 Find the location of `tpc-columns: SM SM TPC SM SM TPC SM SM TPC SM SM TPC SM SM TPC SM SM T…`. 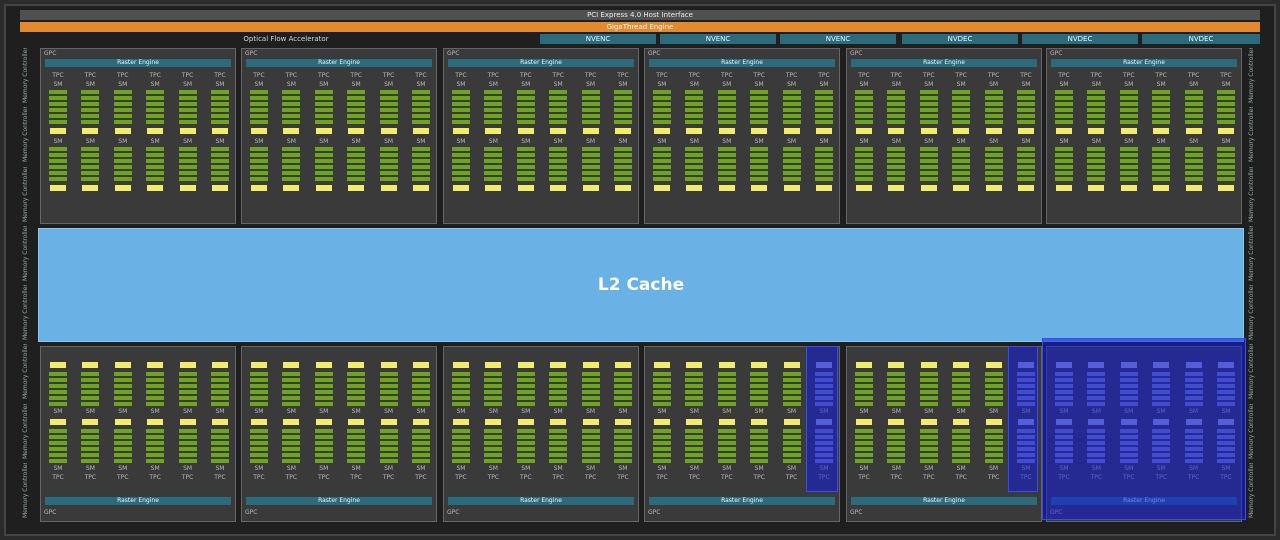

tpc-columns: SM SM TPC SM SM TPC SM SM TPC SM SM TPC SM SM TPC SM SM T… is located at coordinates (139, 420).